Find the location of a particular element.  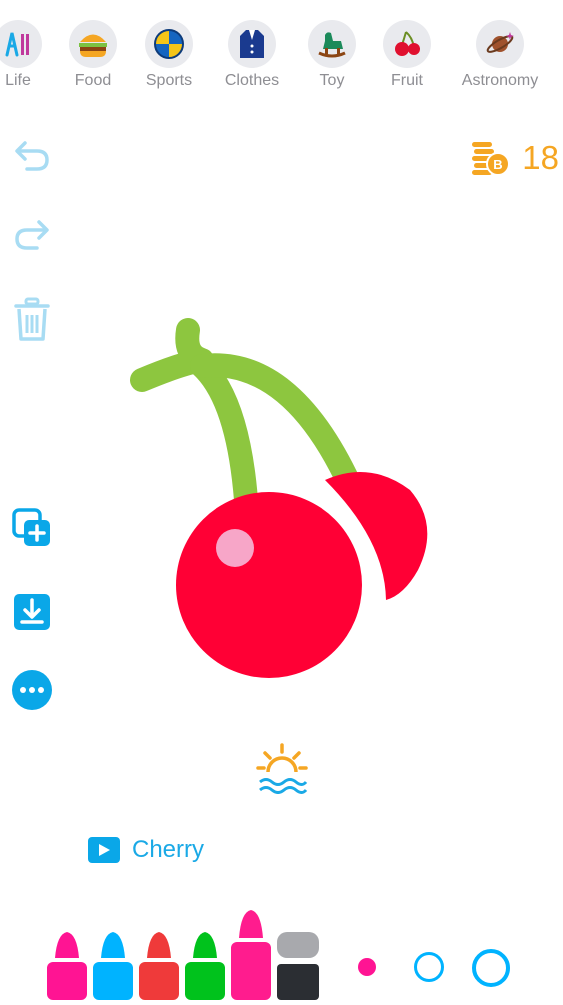

trash-icon is located at coordinates (32, 319).